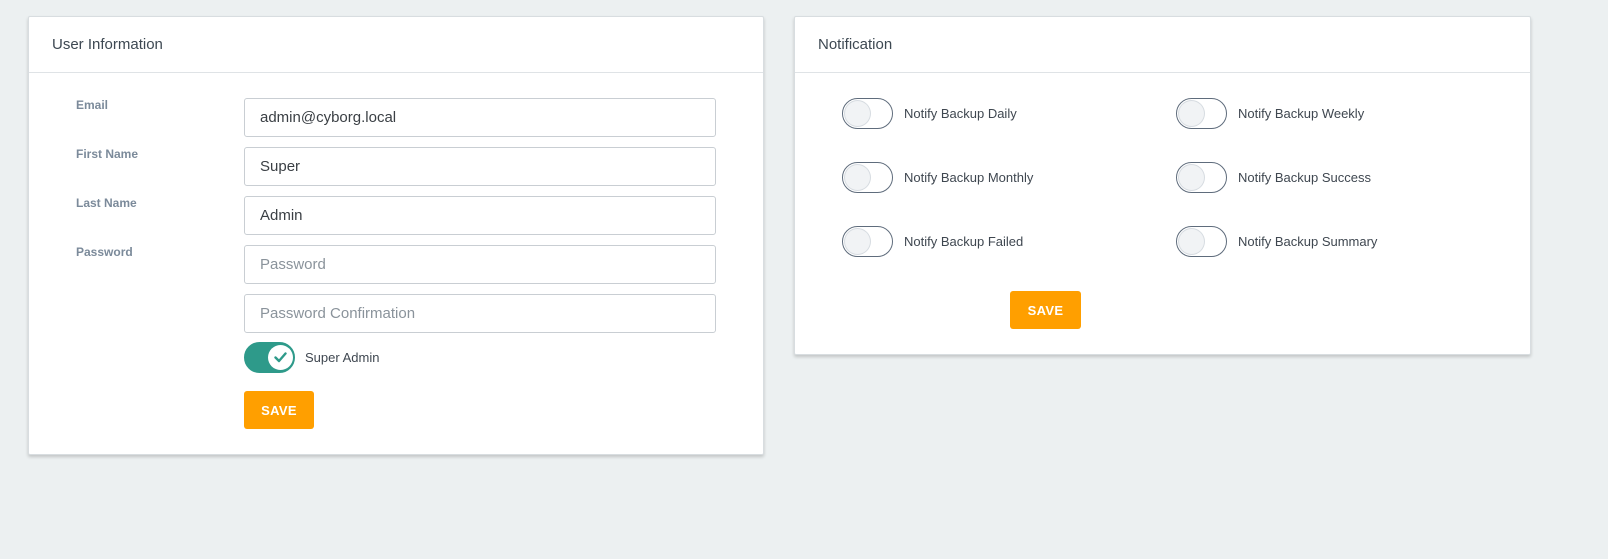 This screenshot has width=1608, height=559. Describe the element at coordinates (279, 410) in the screenshot. I see `save-user-button: SAVE` at that location.